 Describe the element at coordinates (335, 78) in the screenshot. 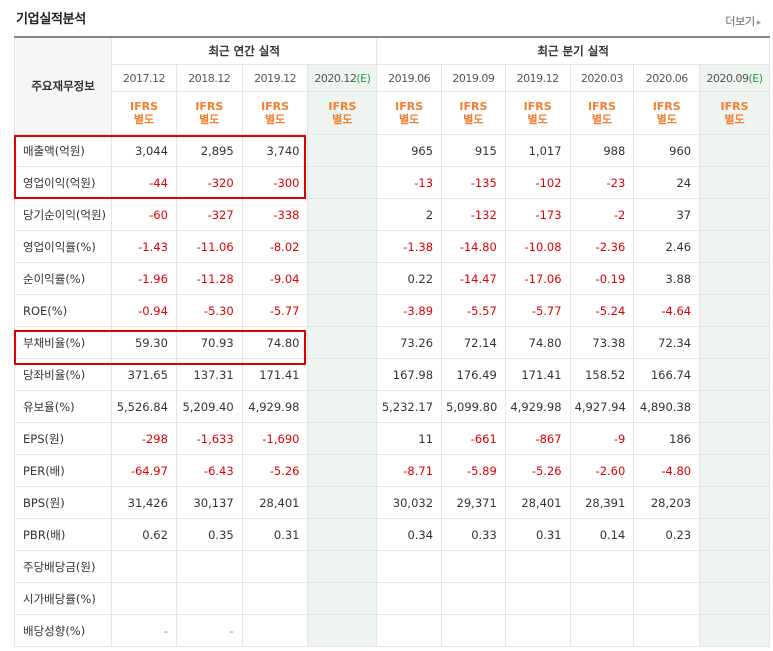

I see `period-label: 2020.12` at that location.